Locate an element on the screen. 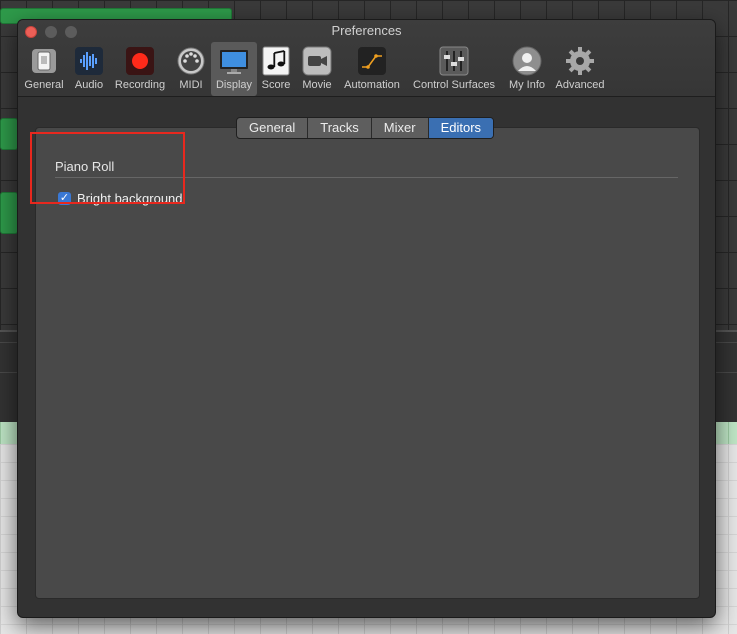 Image resolution: width=737 pixels, height=634 pixels. window-title: Preferences is located at coordinates (366, 30).